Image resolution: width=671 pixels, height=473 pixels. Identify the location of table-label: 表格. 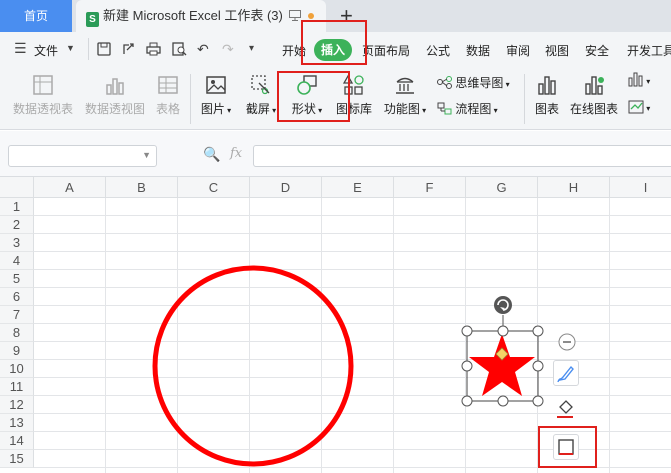
(167, 109).